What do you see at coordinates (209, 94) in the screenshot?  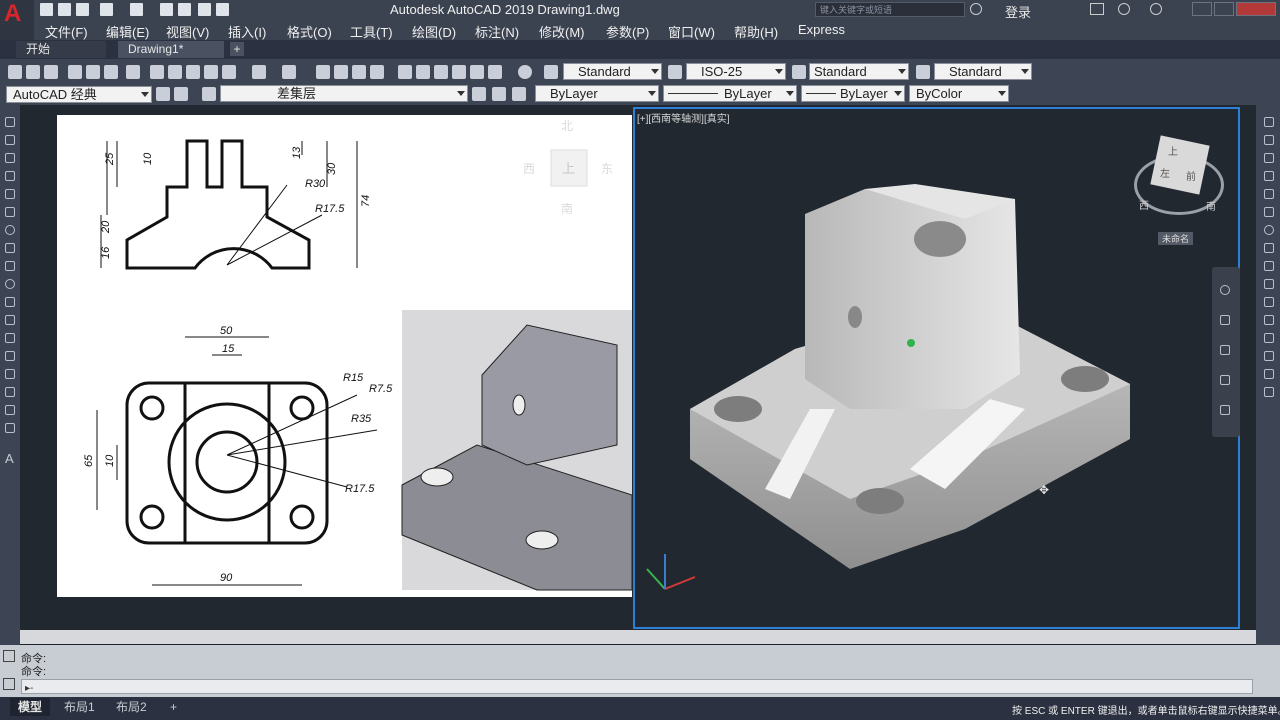 I see `layer-manager-icon` at bounding box center [209, 94].